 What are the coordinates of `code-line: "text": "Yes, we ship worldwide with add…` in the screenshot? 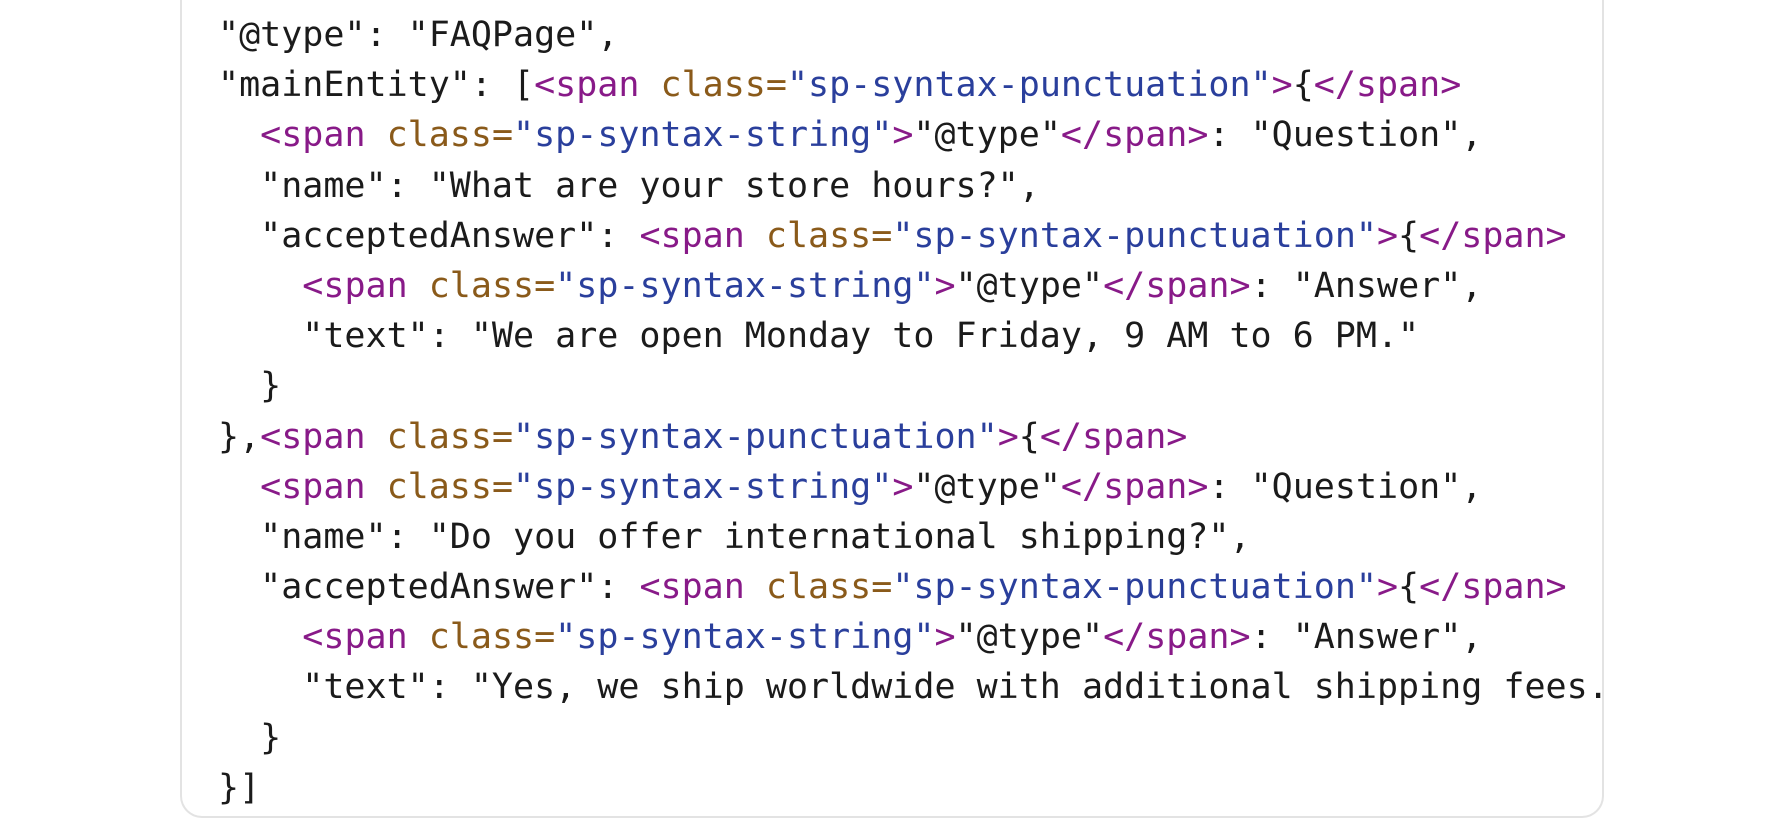 It's located at (911, 687).